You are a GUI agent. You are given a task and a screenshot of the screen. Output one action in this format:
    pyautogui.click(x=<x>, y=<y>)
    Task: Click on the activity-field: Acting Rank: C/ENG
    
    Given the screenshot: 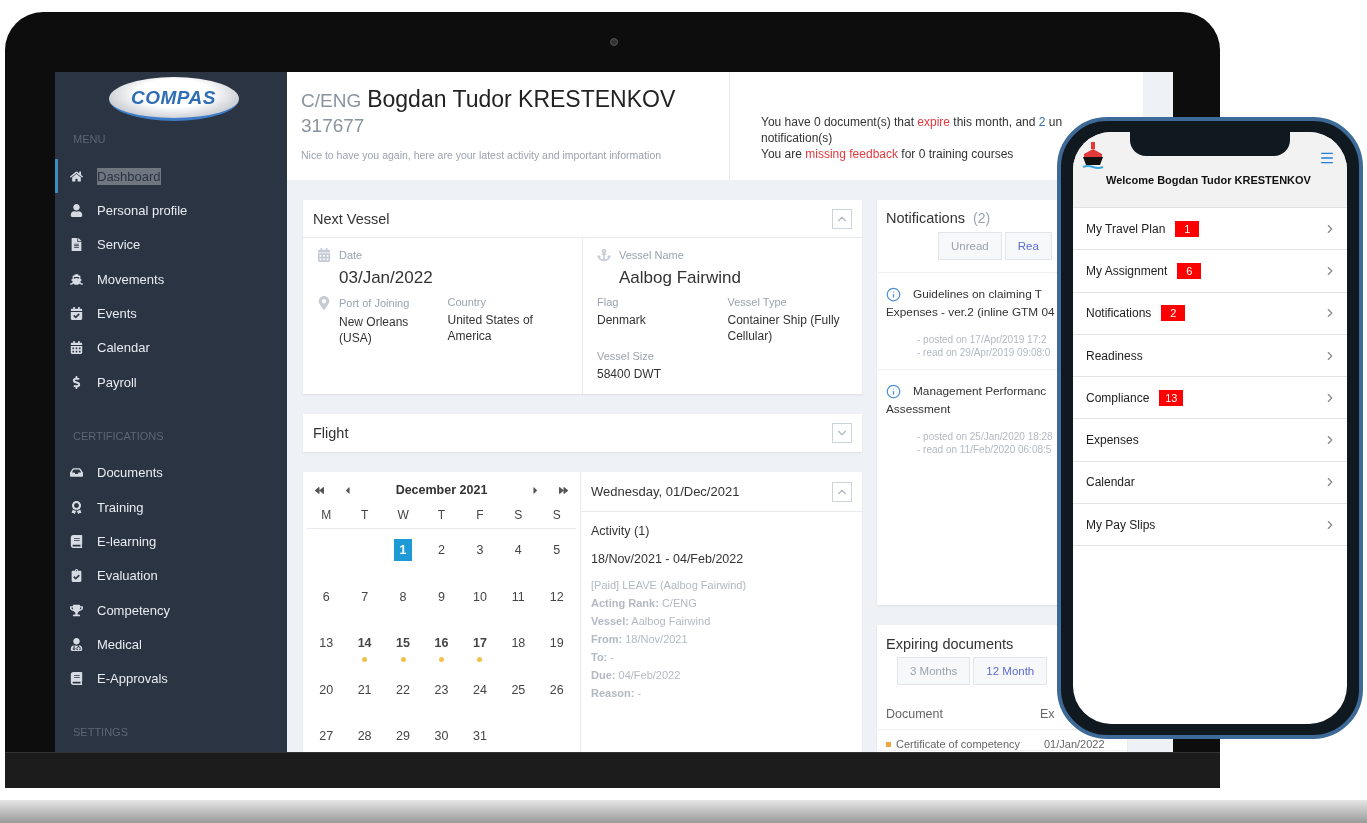 What is the action you would take?
    pyautogui.click(x=721, y=603)
    